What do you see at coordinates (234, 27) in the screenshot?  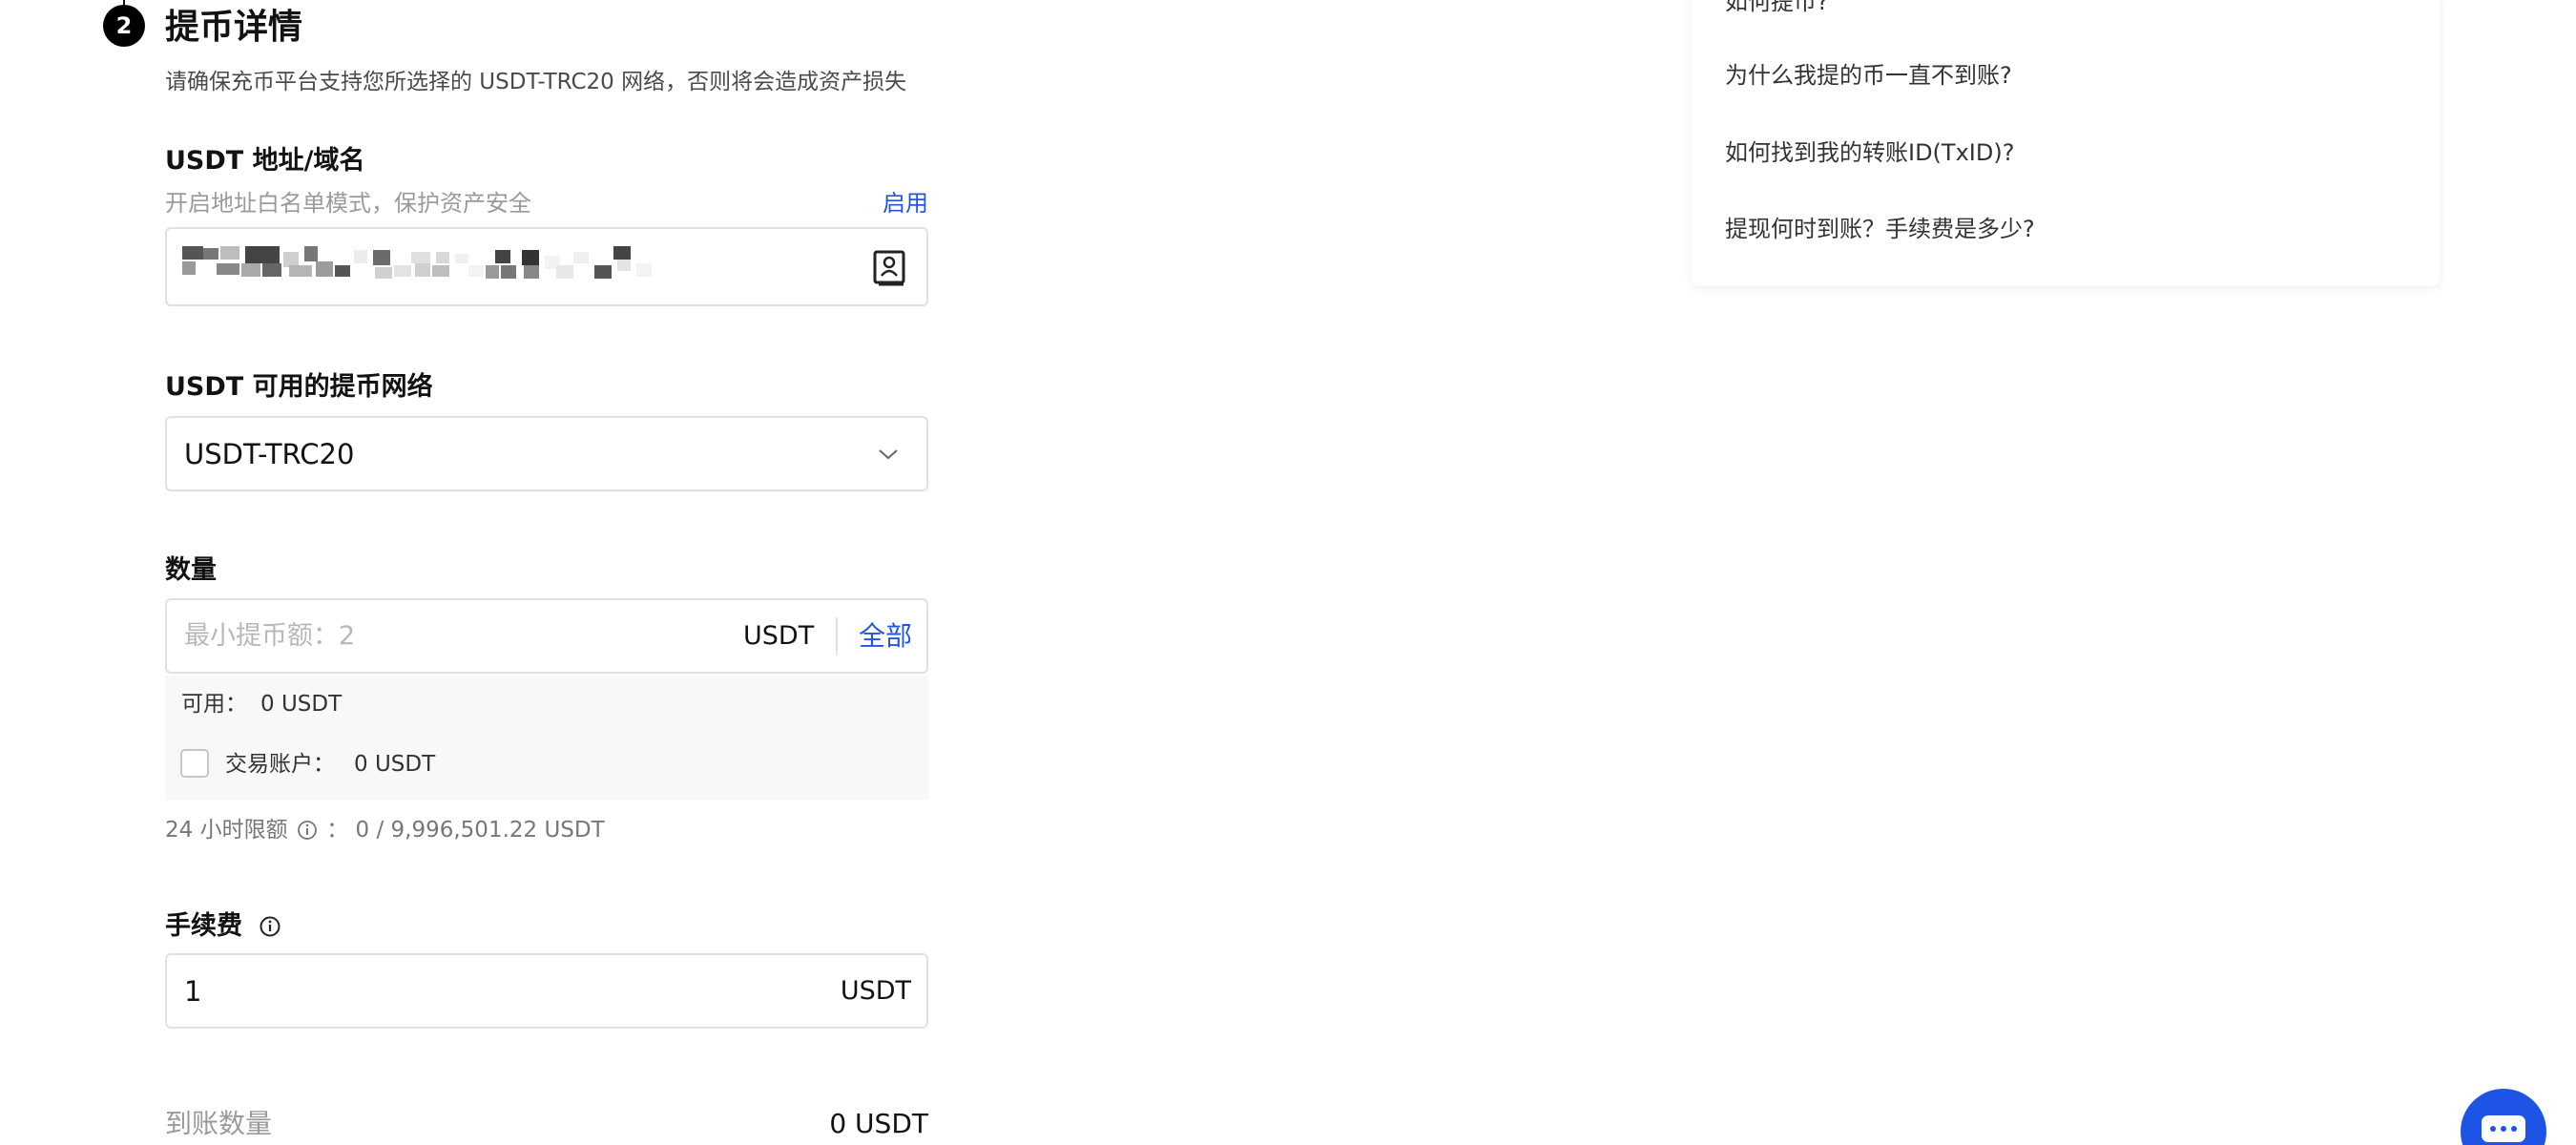 I see `section-title: 提币详情` at bounding box center [234, 27].